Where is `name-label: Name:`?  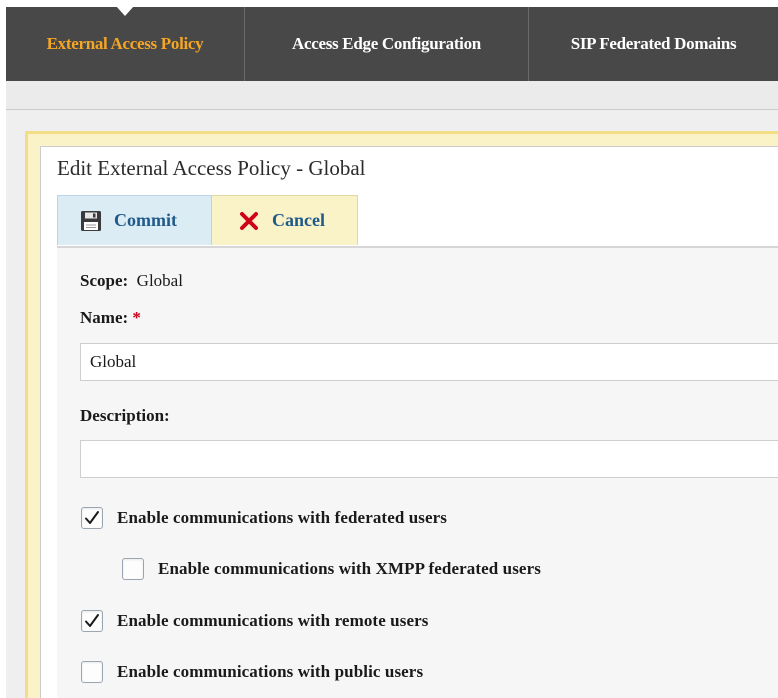 name-label: Name: is located at coordinates (104, 317).